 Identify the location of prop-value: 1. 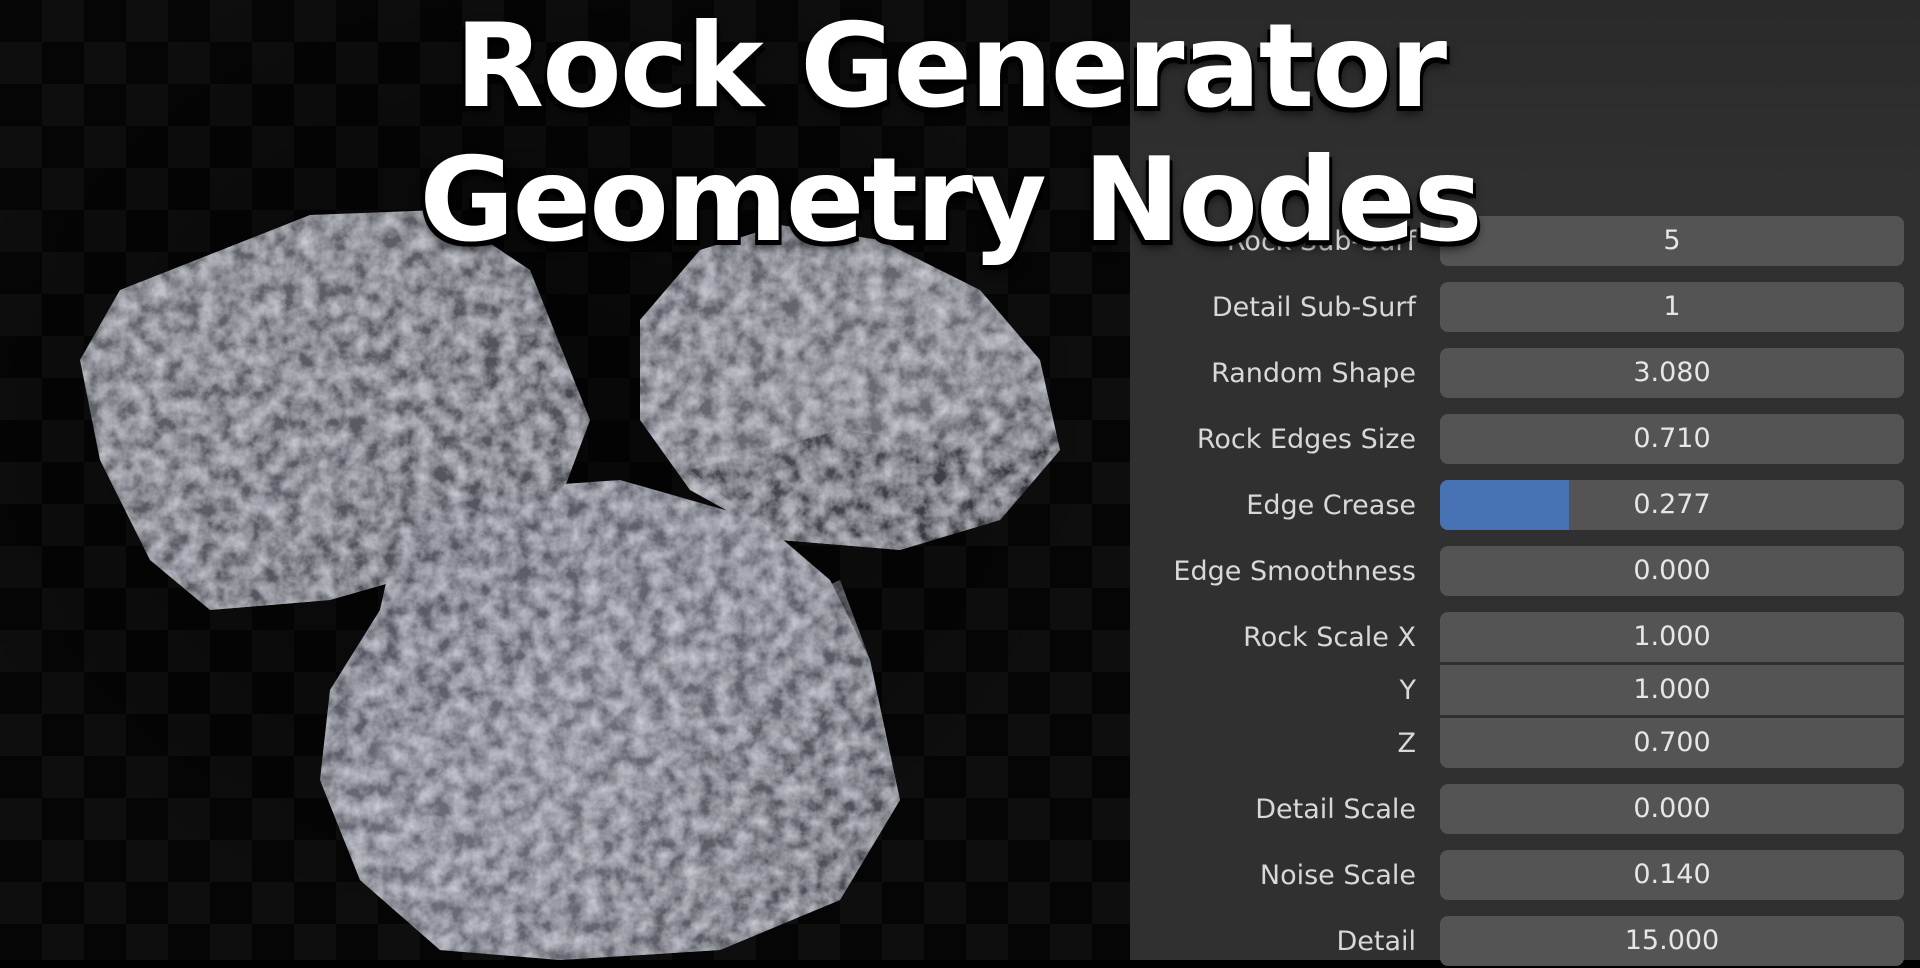
(1672, 306).